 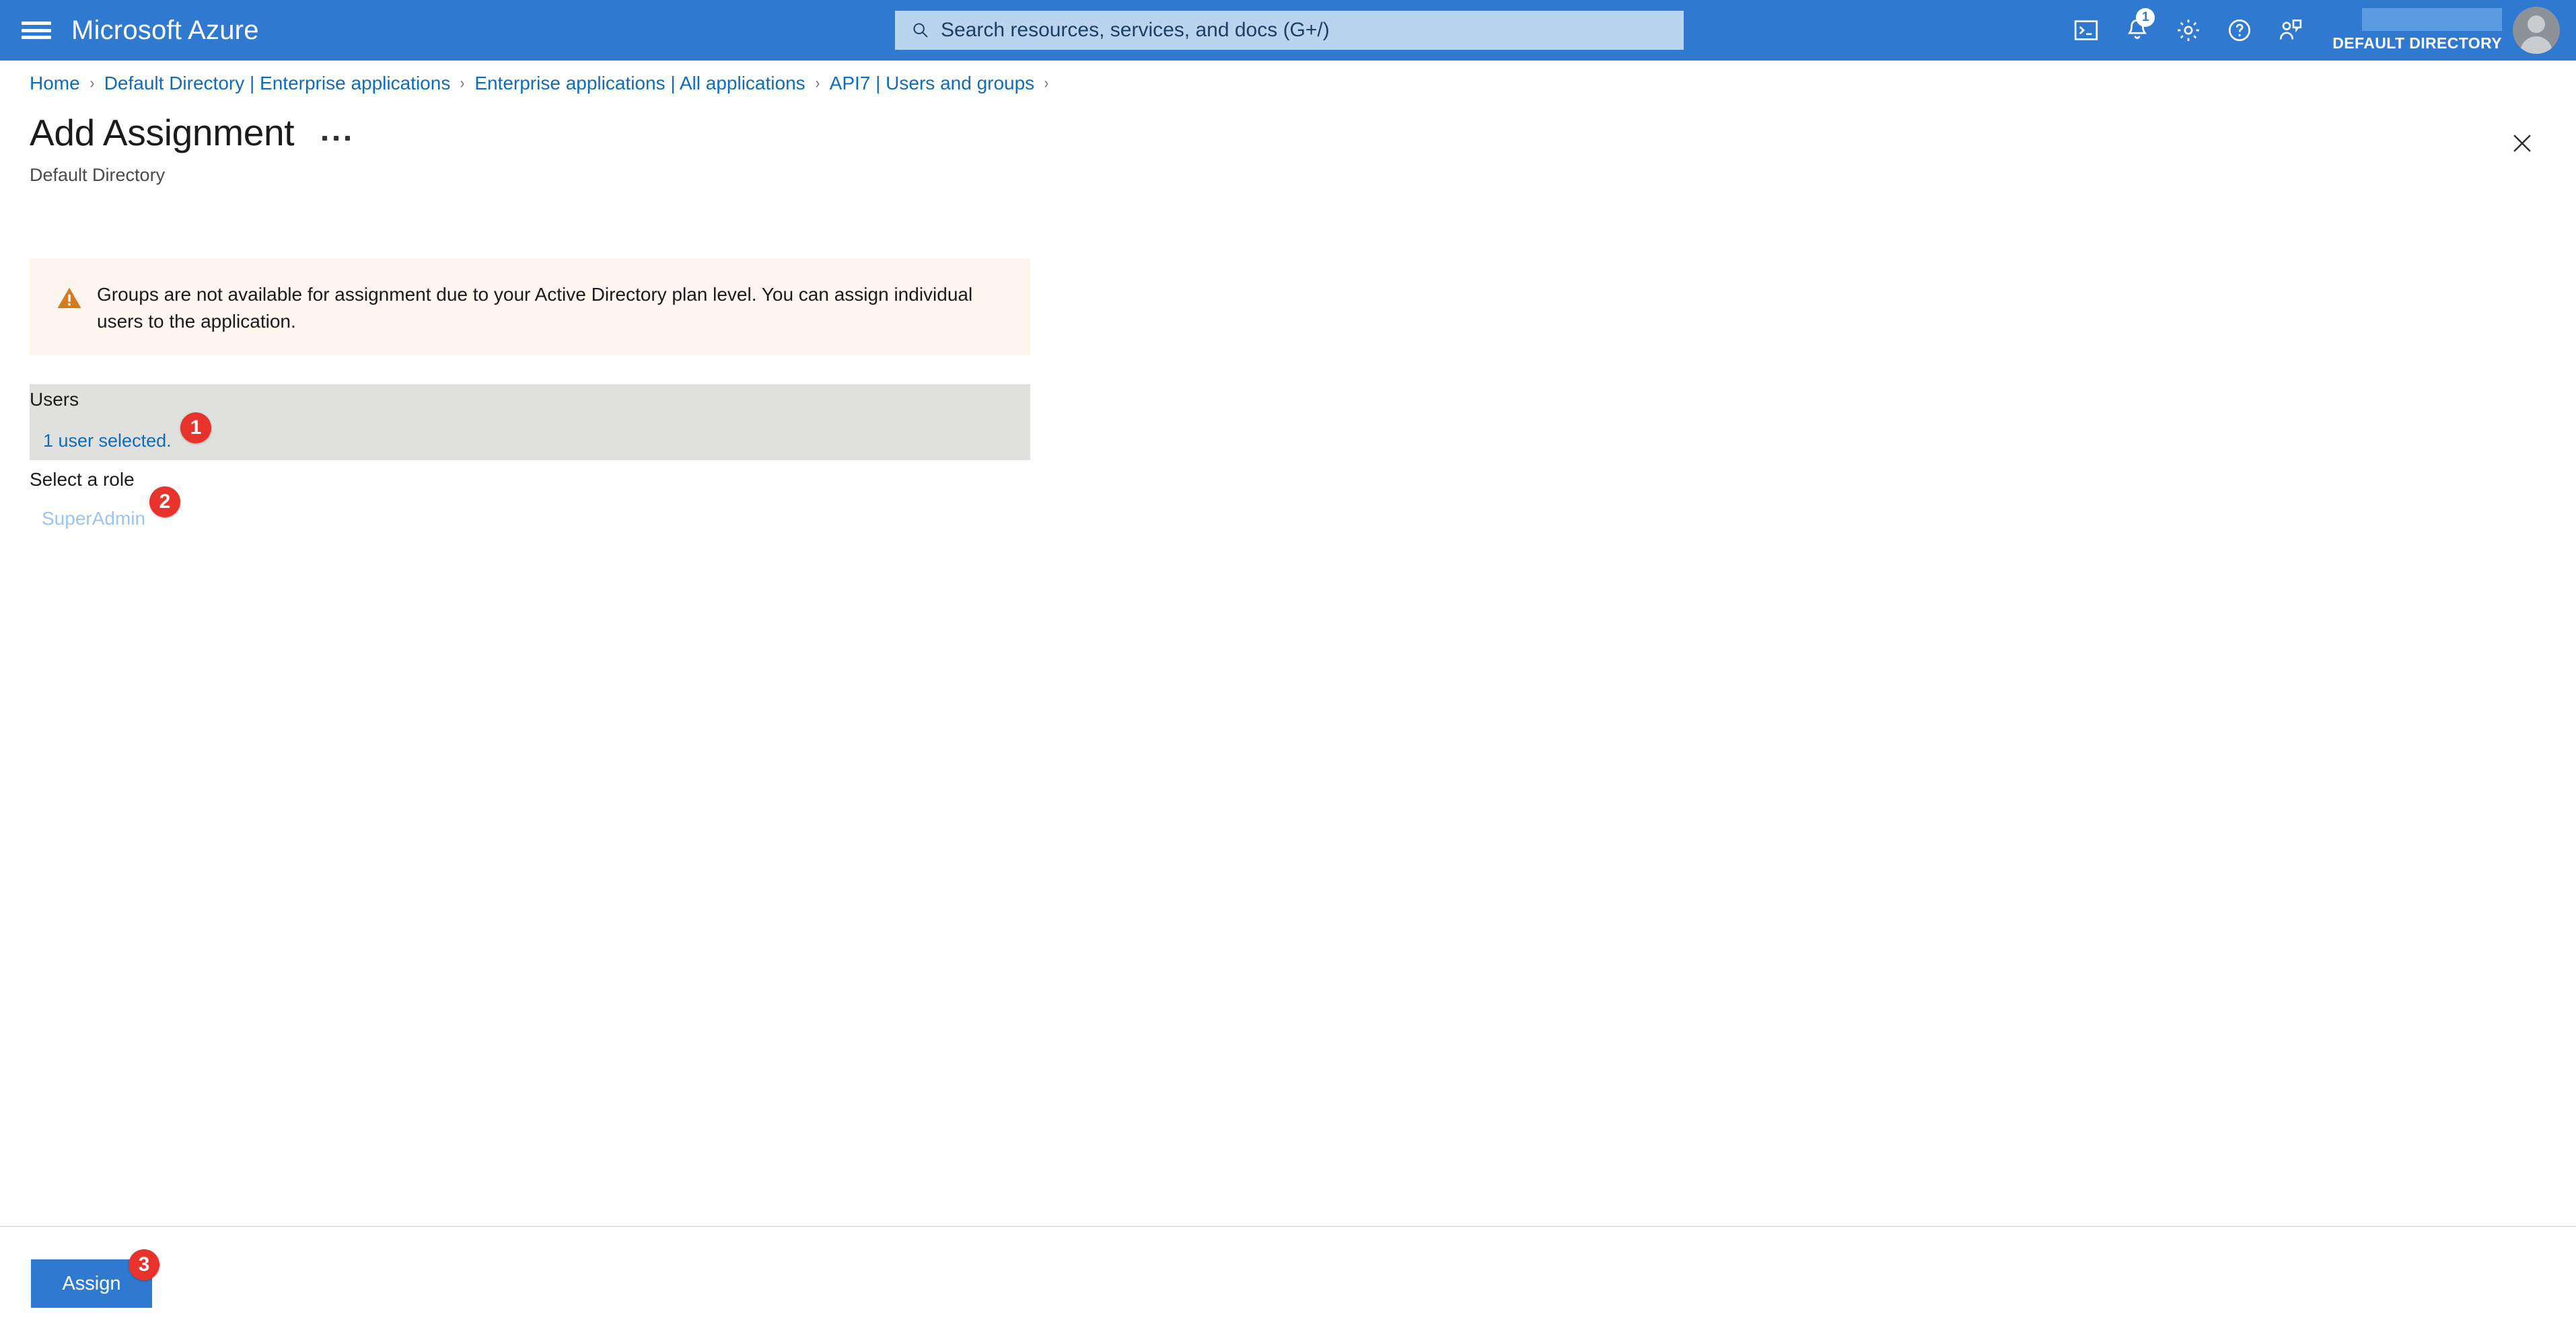 What do you see at coordinates (164, 501) in the screenshot?
I see `step-badge-2: 2` at bounding box center [164, 501].